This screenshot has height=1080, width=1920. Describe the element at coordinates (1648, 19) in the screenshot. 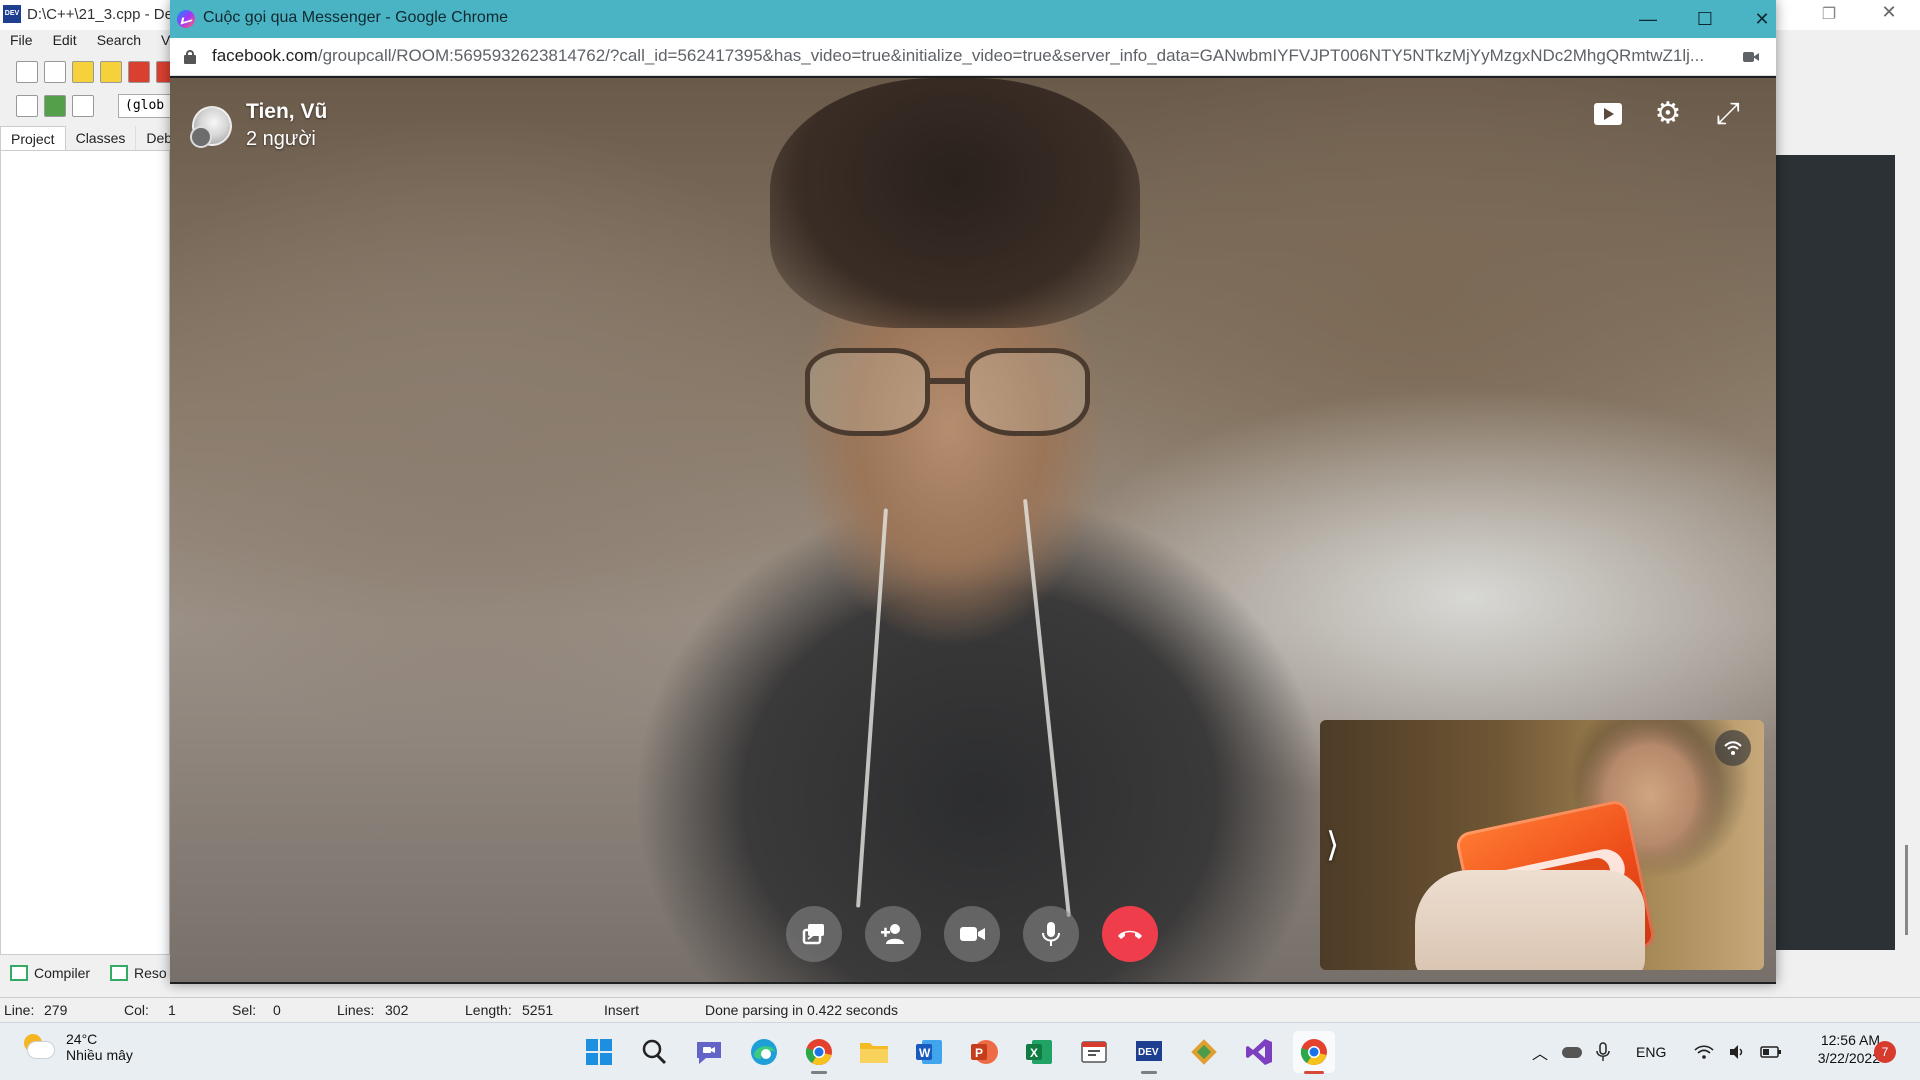

I see `minimize-icon: —` at that location.